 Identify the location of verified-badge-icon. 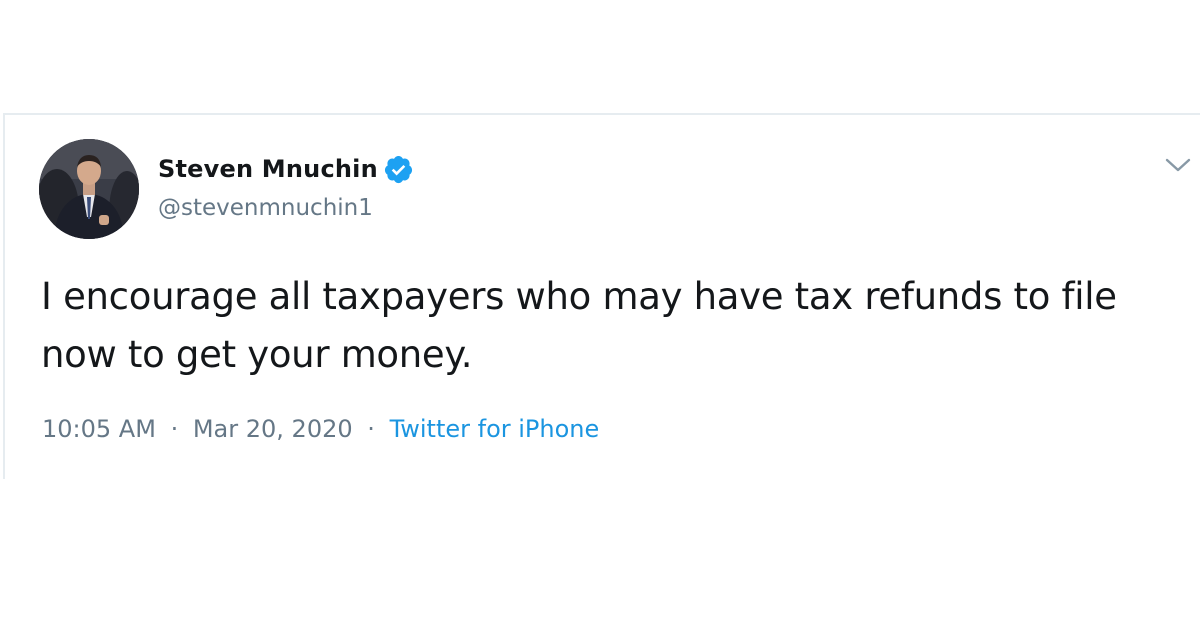
(398, 169).